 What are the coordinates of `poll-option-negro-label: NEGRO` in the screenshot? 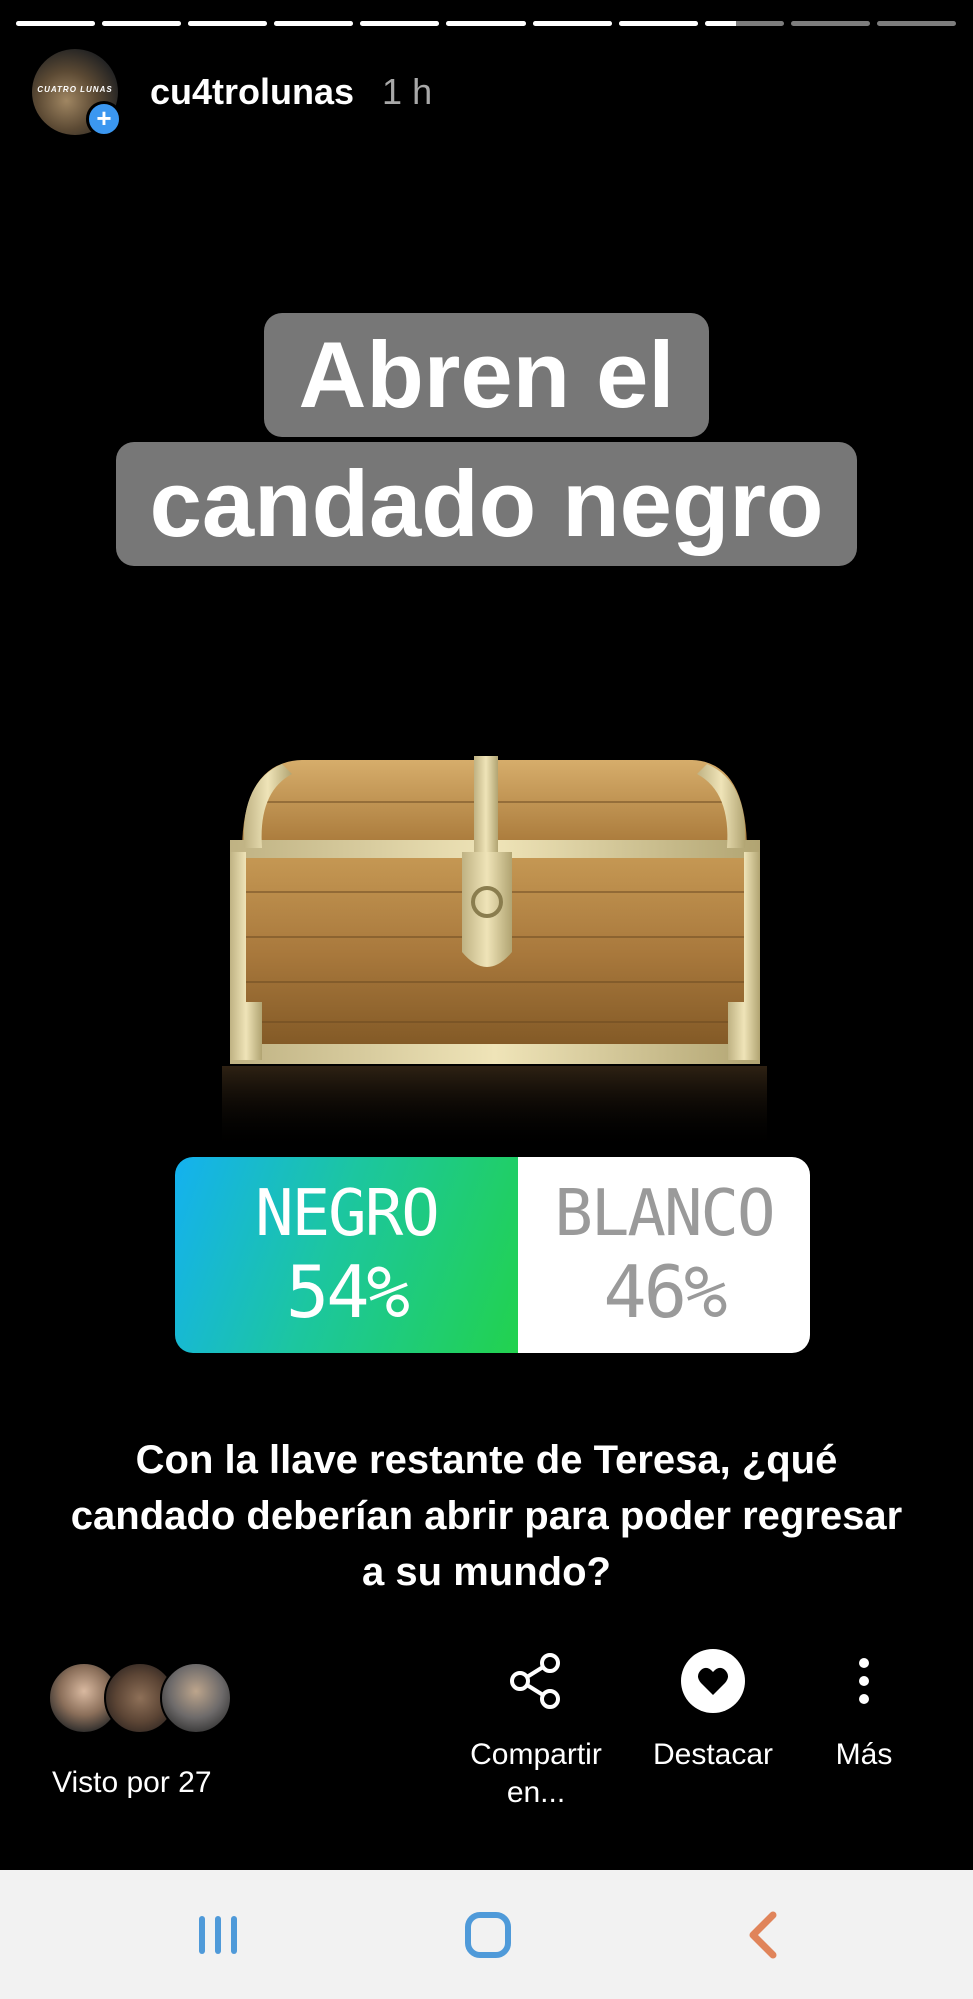 It's located at (347, 1214).